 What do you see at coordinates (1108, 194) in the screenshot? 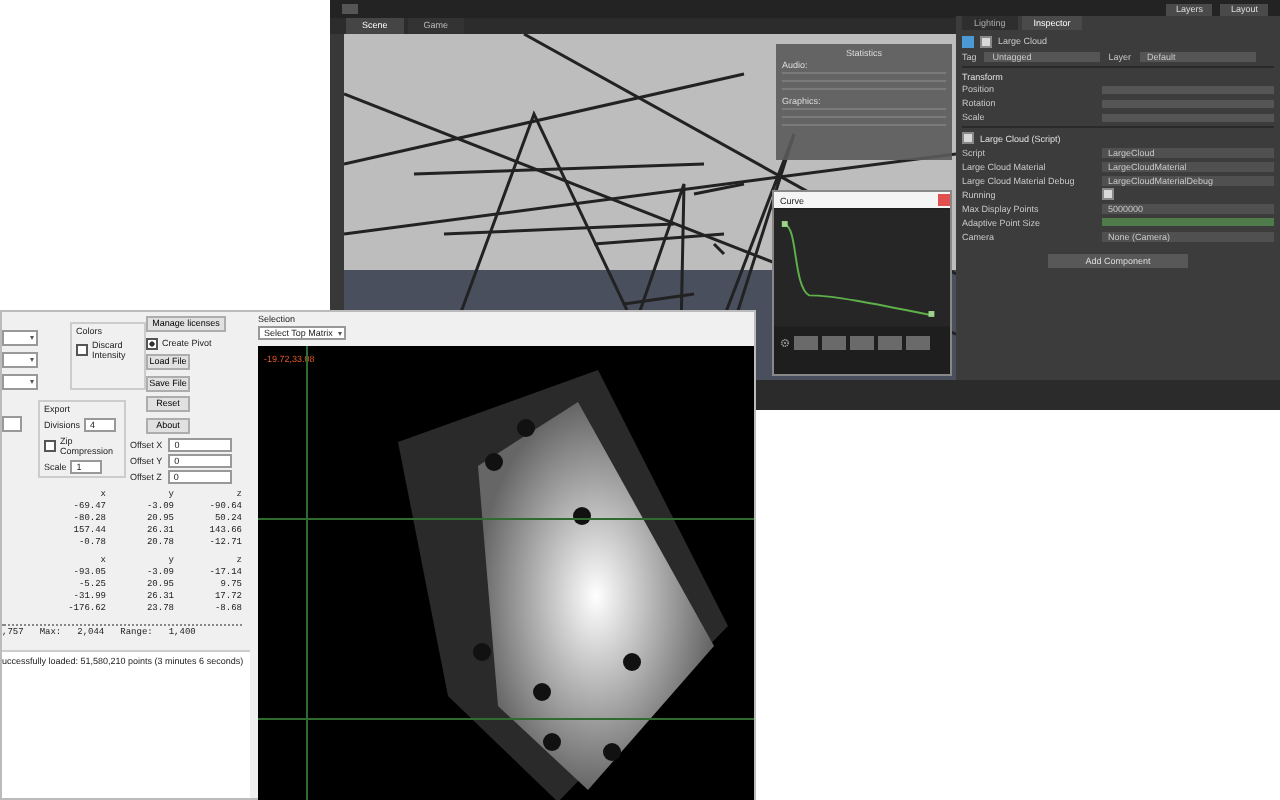
I see `property-checkbox` at bounding box center [1108, 194].